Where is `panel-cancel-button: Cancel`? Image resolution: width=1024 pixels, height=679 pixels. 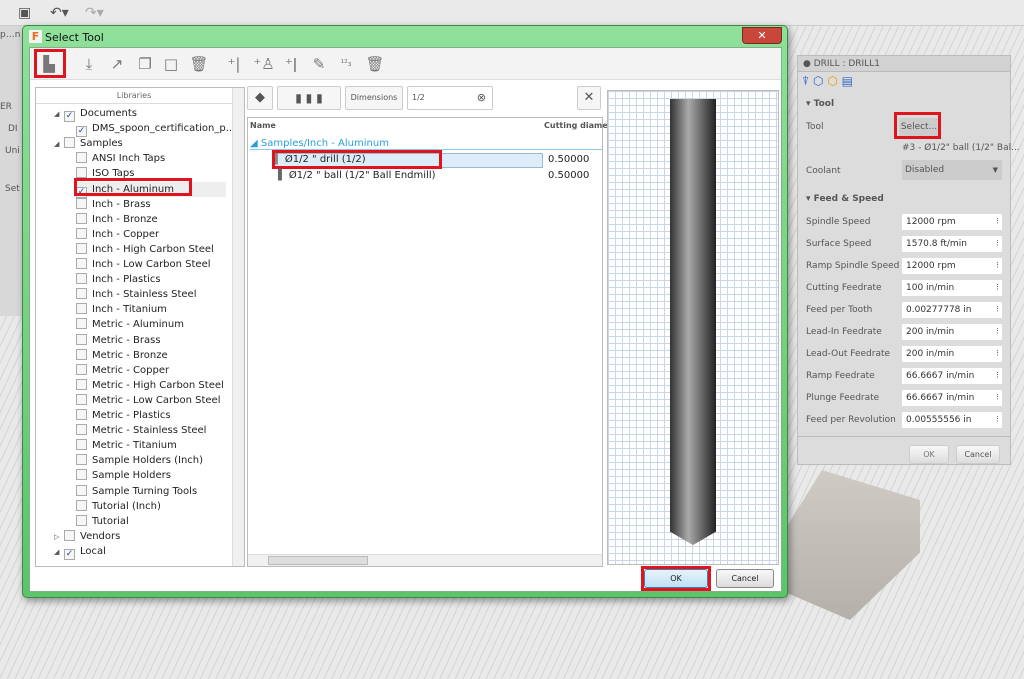 panel-cancel-button: Cancel is located at coordinates (978, 454).